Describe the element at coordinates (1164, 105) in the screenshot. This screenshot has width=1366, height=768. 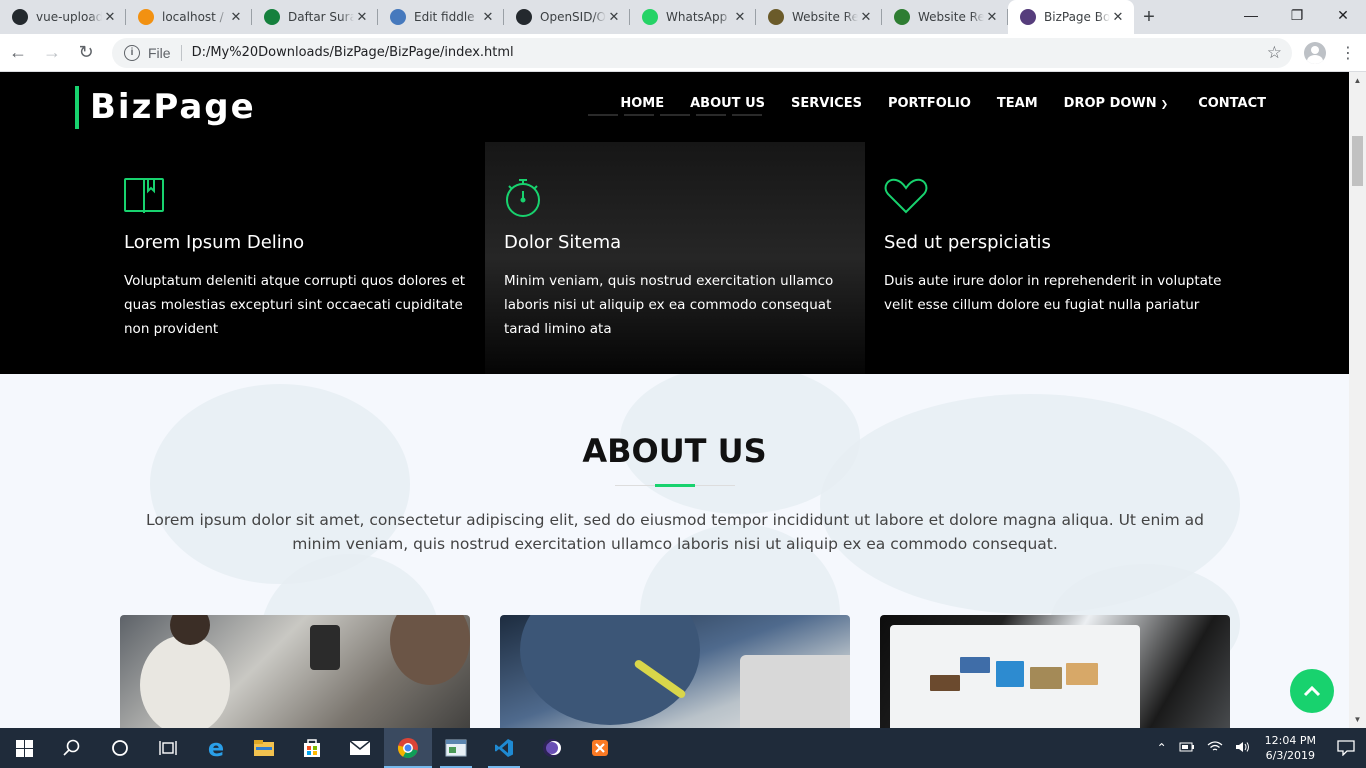
I see `chevron-down-icon: ❯` at that location.